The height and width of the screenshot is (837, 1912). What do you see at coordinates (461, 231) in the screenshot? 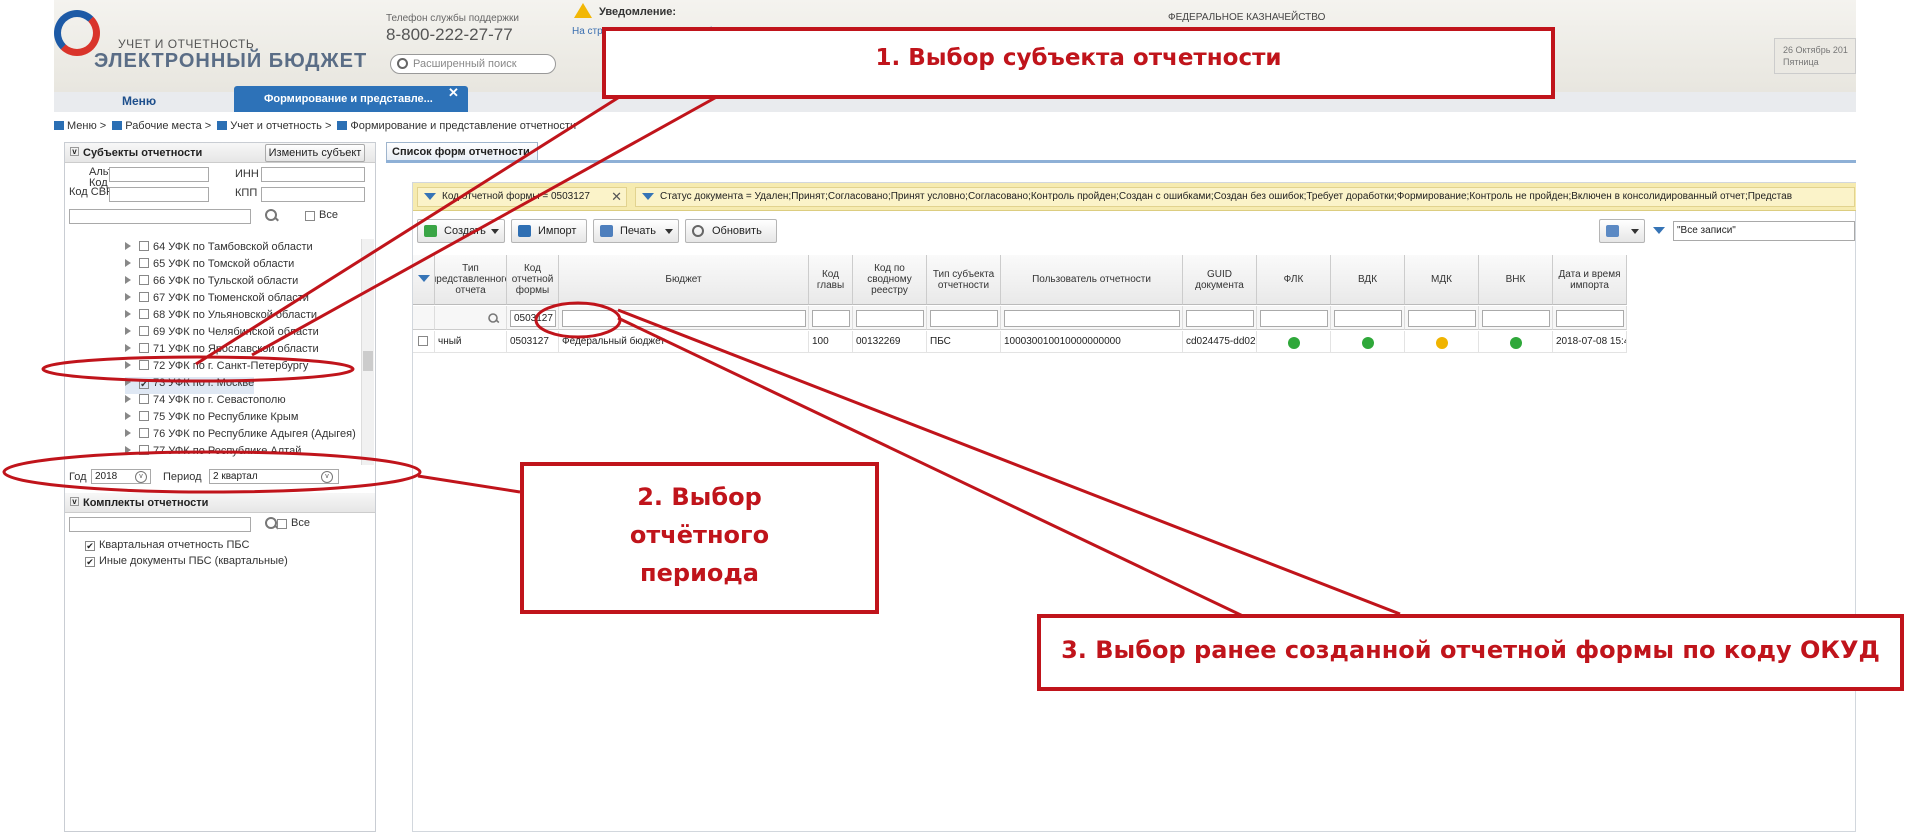
I see `create-button: Создать` at bounding box center [461, 231].